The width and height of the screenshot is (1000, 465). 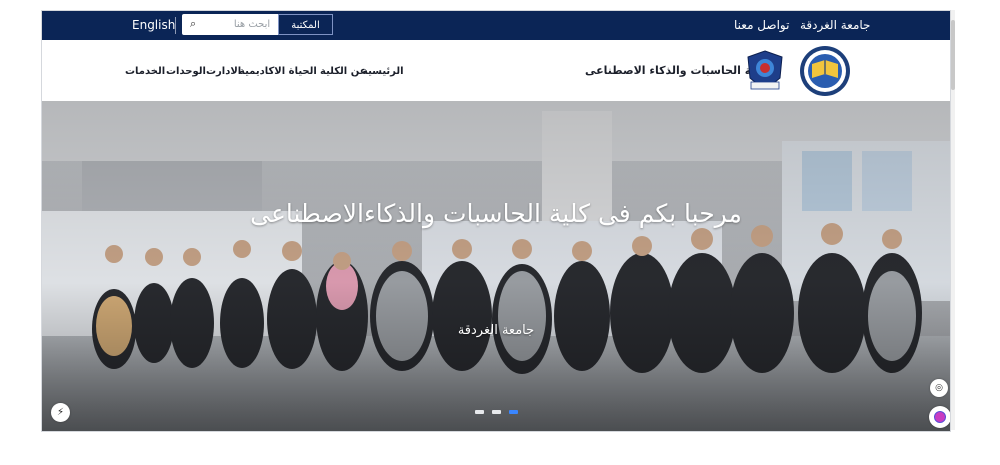 What do you see at coordinates (278, 71) in the screenshot?
I see `nav-item-academic-life: الحياة الاكاديمية` at bounding box center [278, 71].